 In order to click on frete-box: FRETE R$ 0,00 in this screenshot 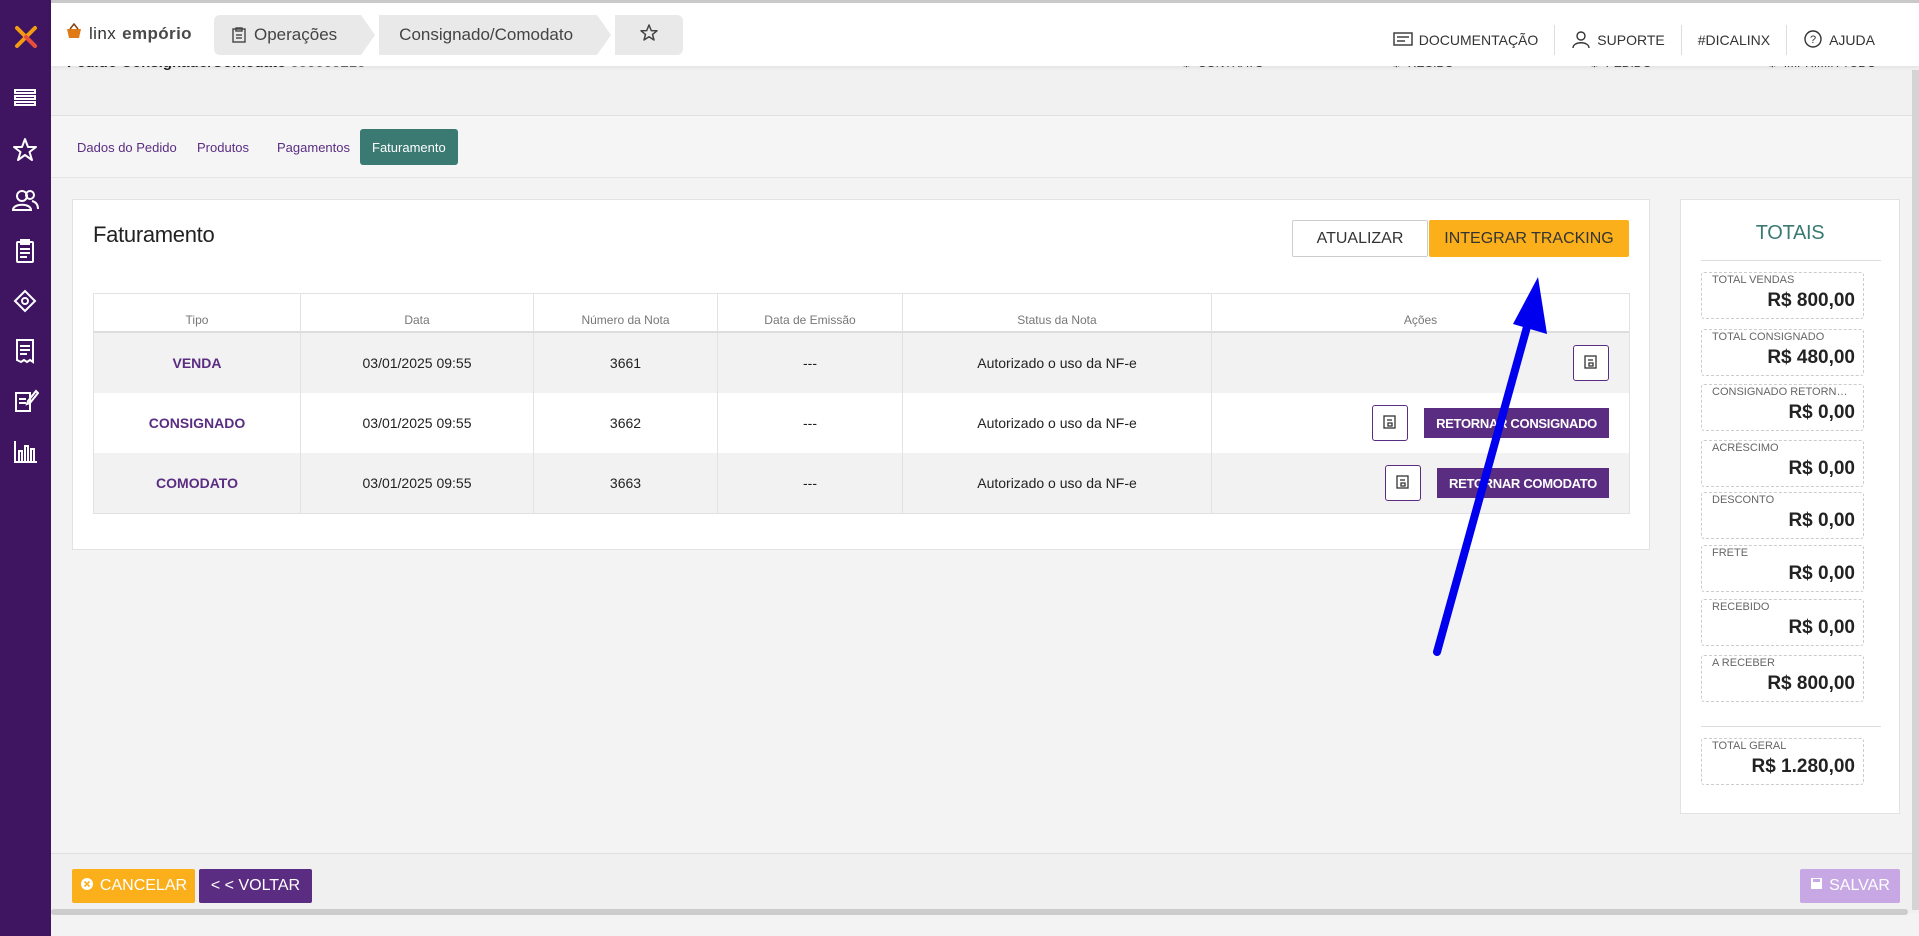, I will do `click(1782, 568)`.